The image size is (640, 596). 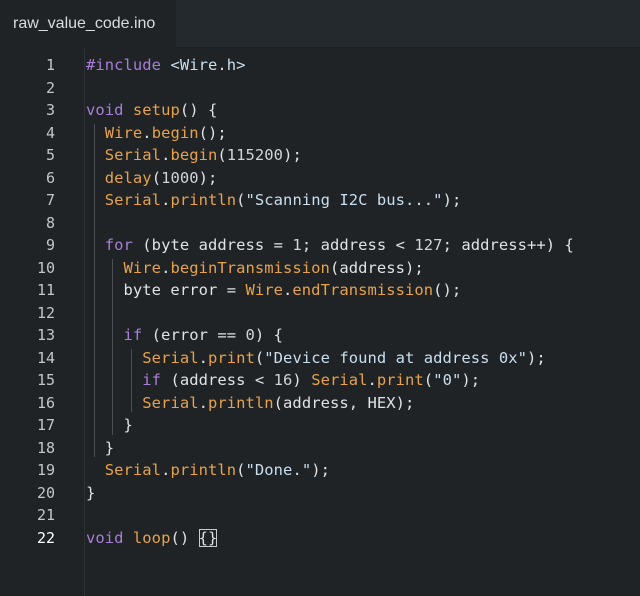 I want to click on code-line: 19 Serial.println("Done.");, so click(x=320, y=470).